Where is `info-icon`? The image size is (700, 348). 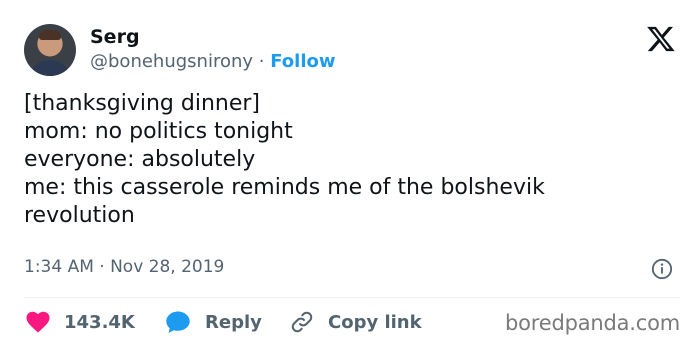
info-icon is located at coordinates (662, 269).